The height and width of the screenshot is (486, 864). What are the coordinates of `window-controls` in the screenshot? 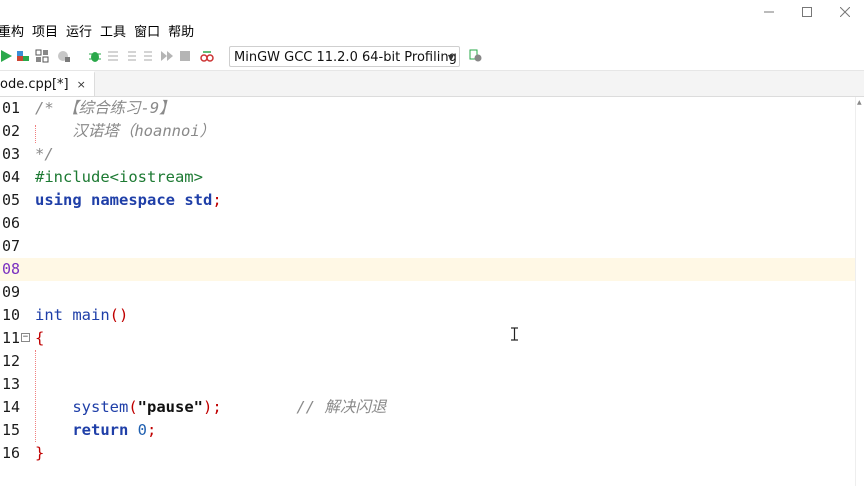 It's located at (807, 12).